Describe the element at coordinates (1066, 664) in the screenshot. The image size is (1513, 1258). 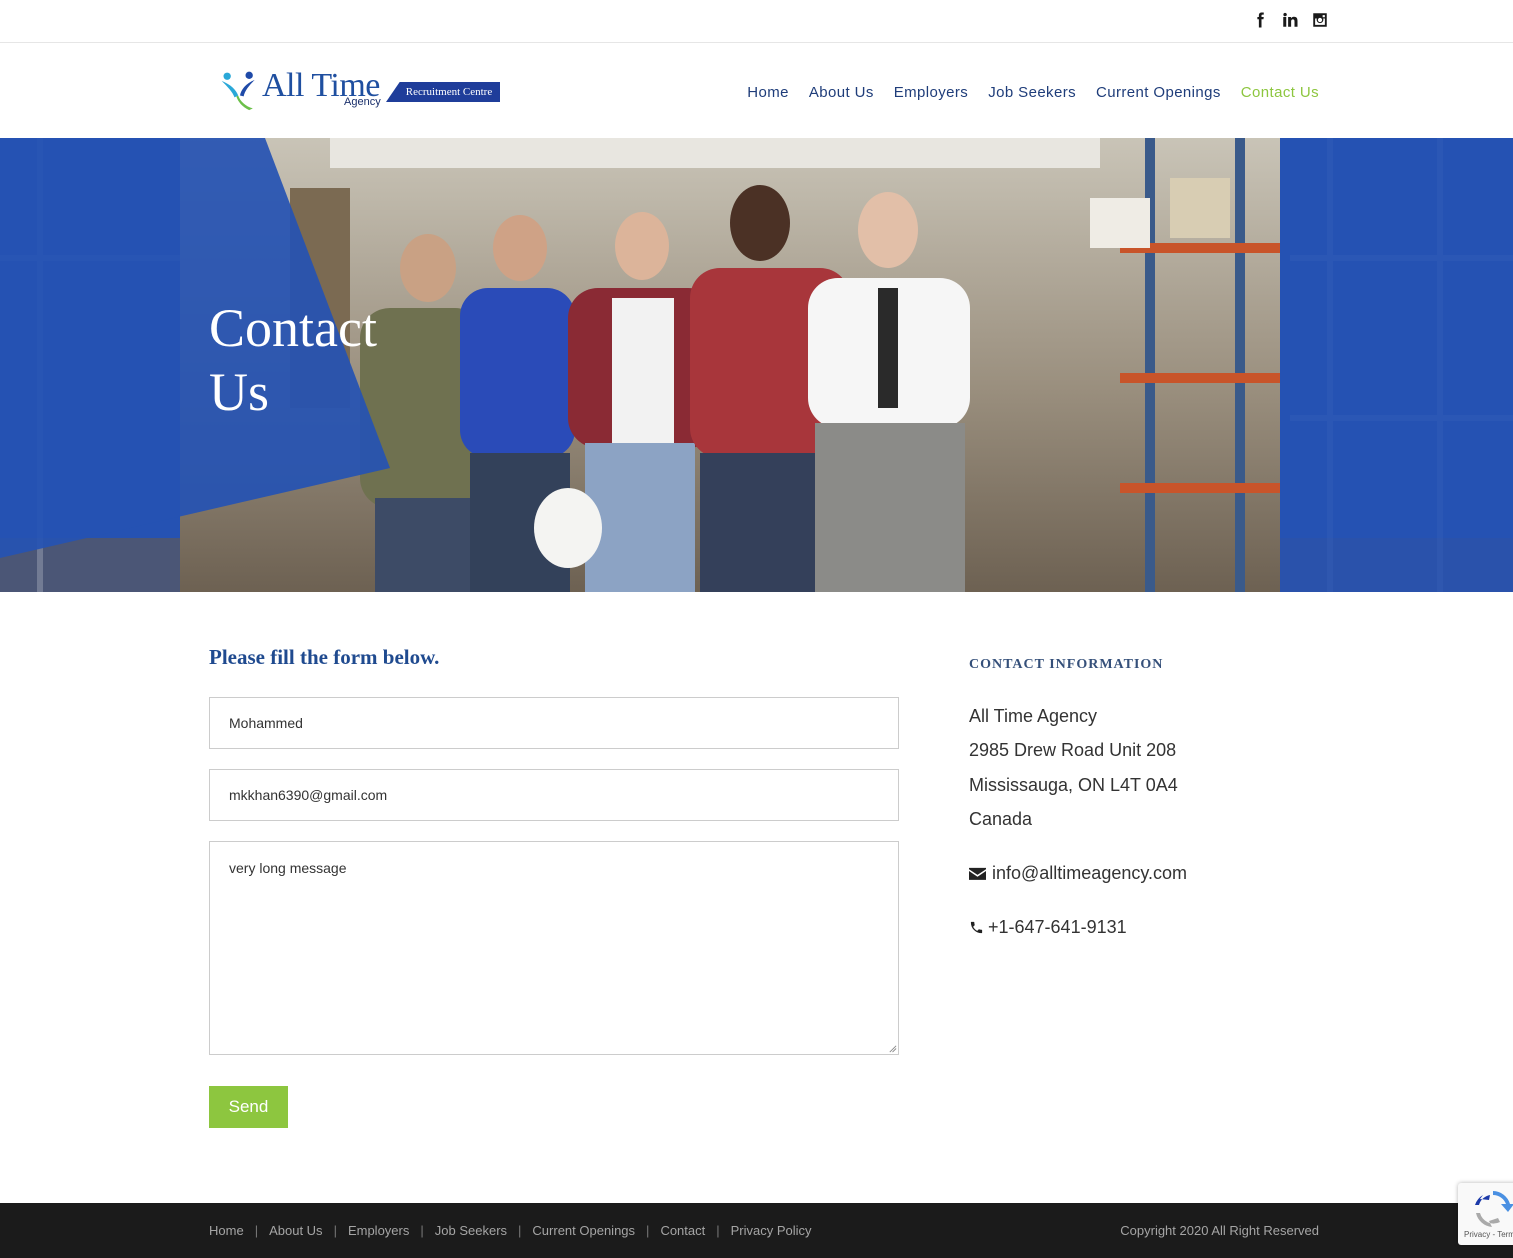
I see `contact-info-title: CONTACT INFORMATION` at that location.